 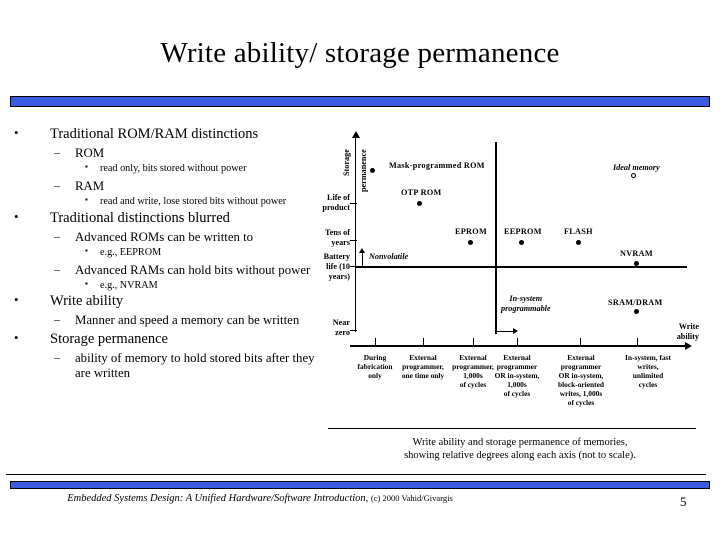 I want to click on nonvolatile-arrow-shaft, so click(x=362, y=259).